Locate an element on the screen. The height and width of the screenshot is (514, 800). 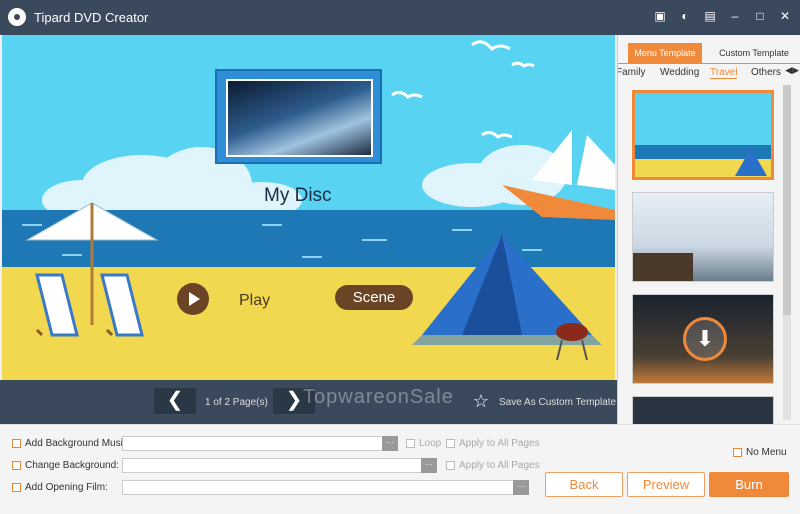
chat-icon: ◐ is located at coordinates (685, 16).